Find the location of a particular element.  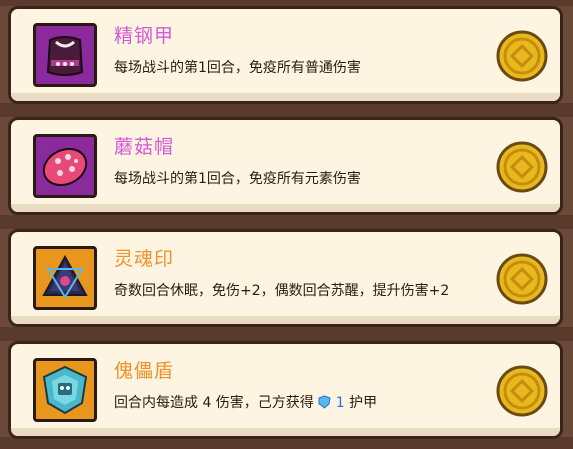

item-name: 傀儡盾 is located at coordinates (144, 371).